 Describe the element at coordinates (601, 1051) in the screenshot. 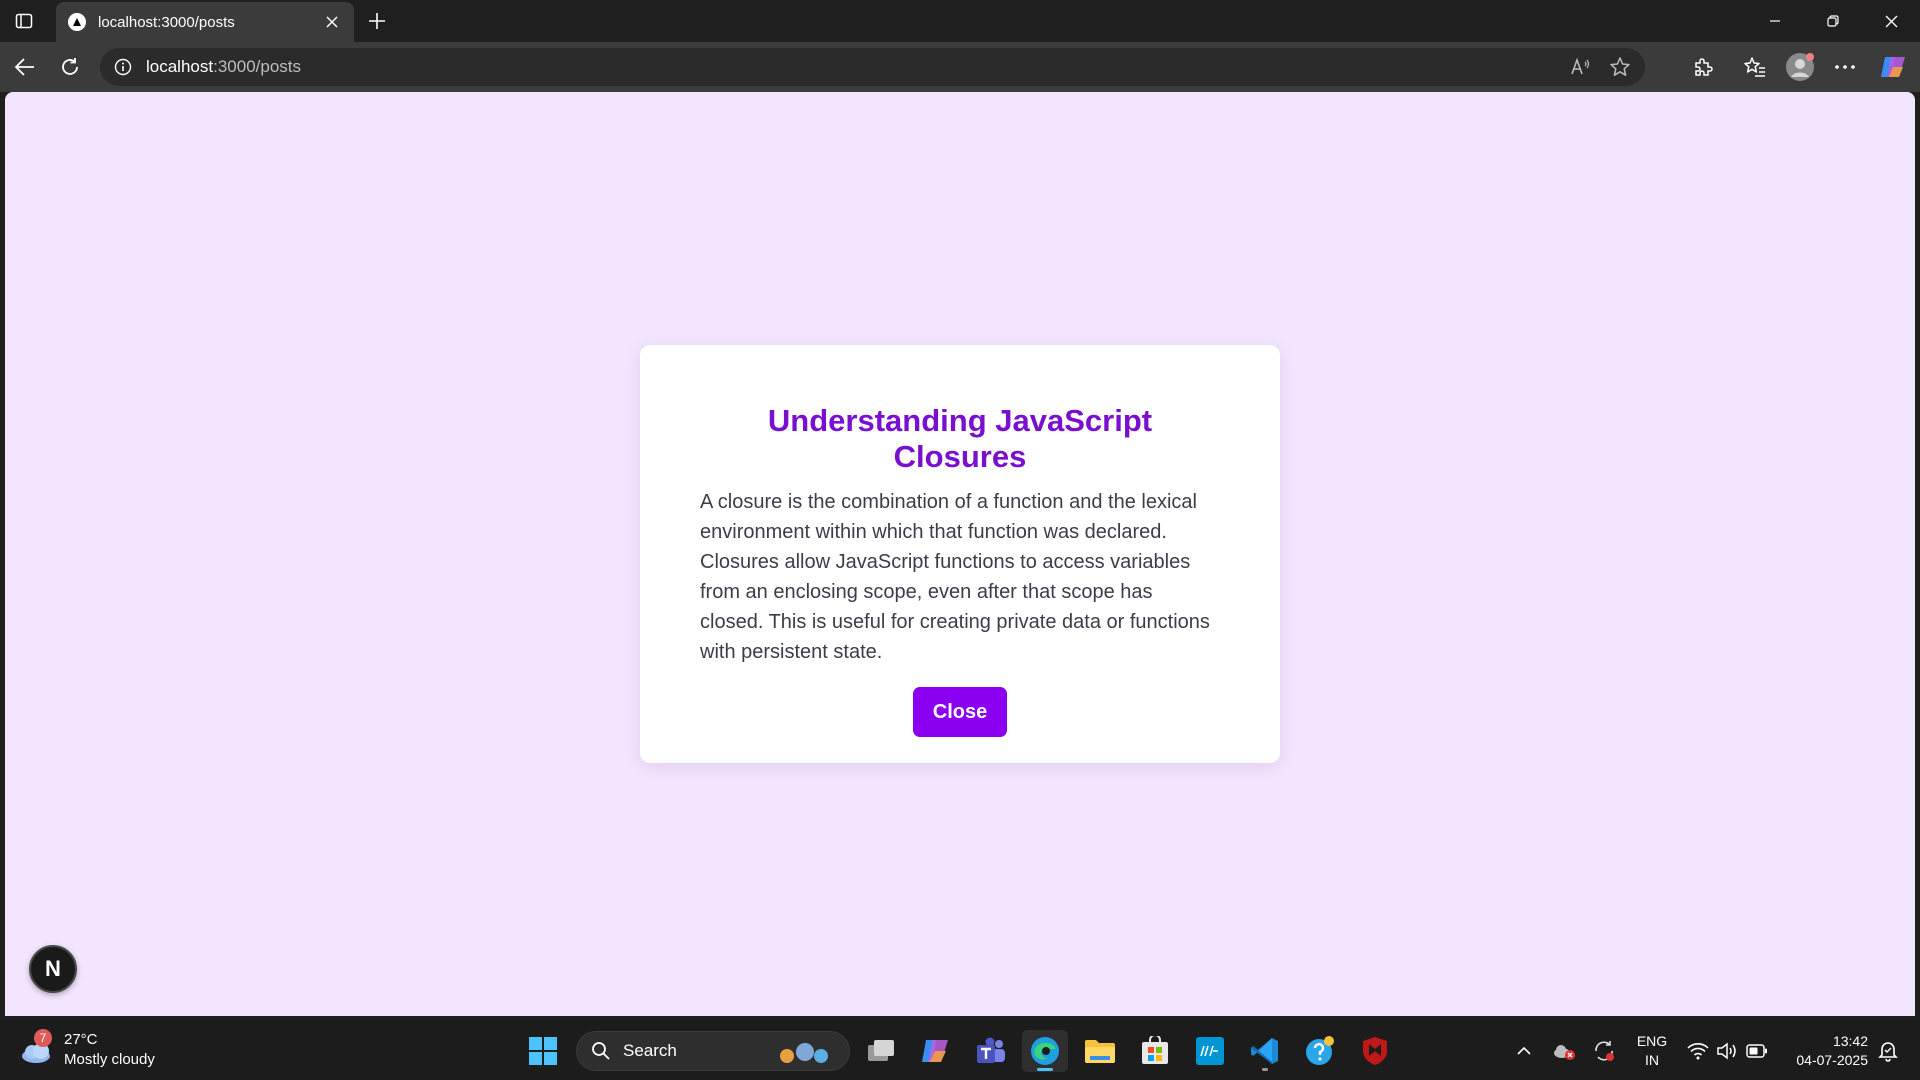

I see `search-icon` at that location.